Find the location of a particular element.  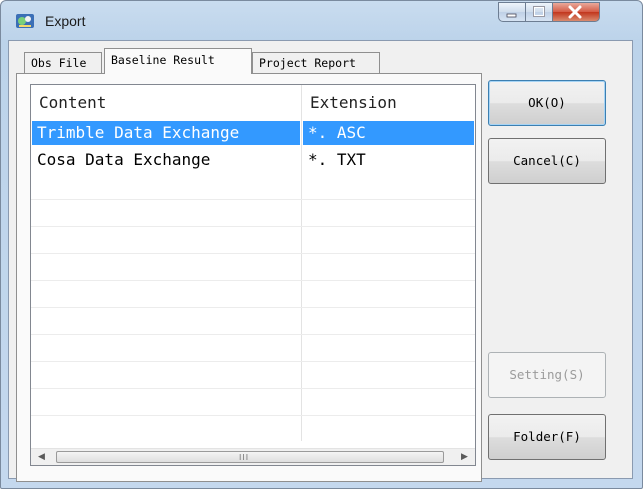

folder-button: Folder(F) is located at coordinates (547, 437).